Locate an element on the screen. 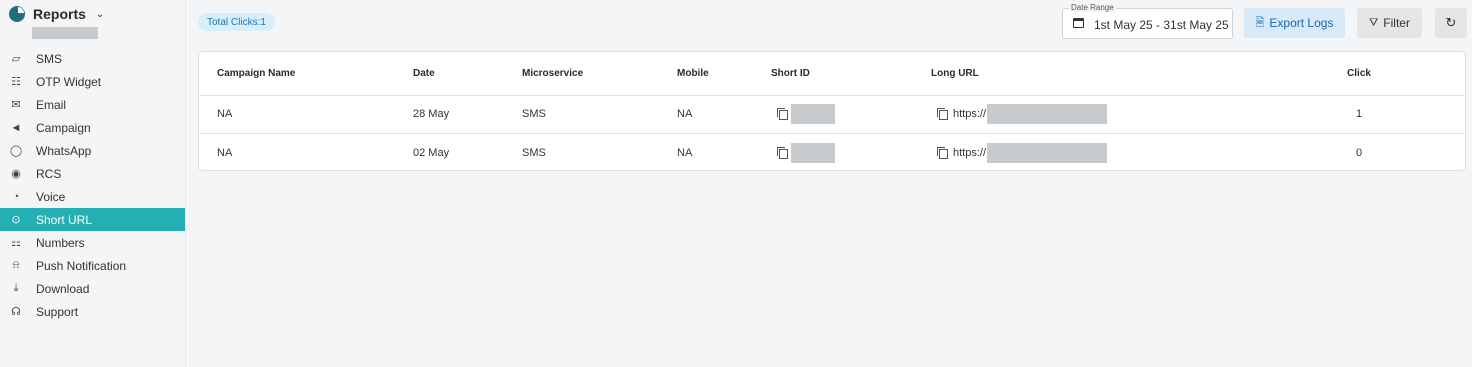  header-long-url: Long URL is located at coordinates (955, 73).